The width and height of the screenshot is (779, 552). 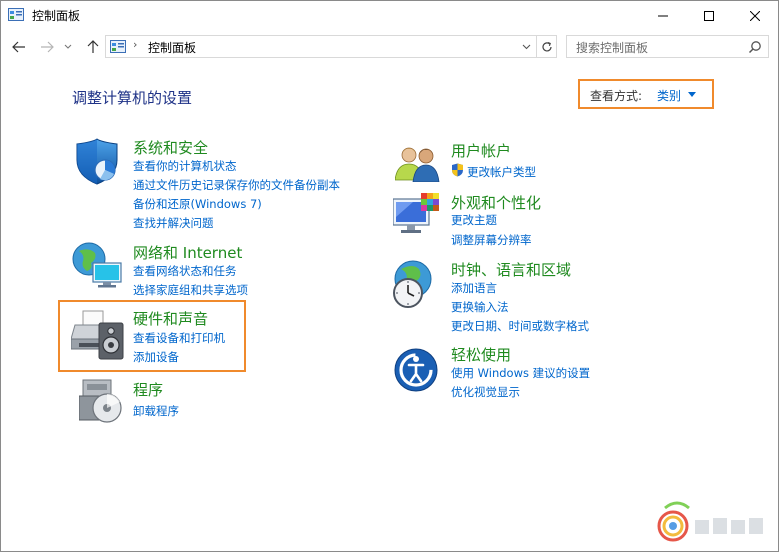 I want to click on close-icon, so click(x=755, y=16).